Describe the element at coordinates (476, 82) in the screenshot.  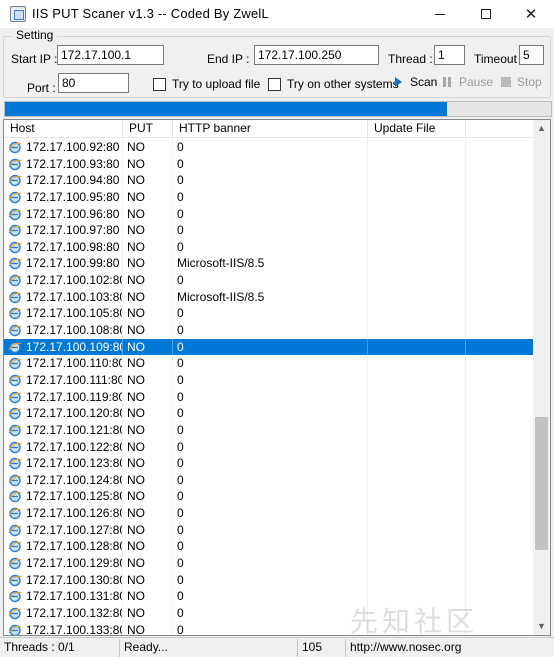
I see `pause-button: Pause` at that location.